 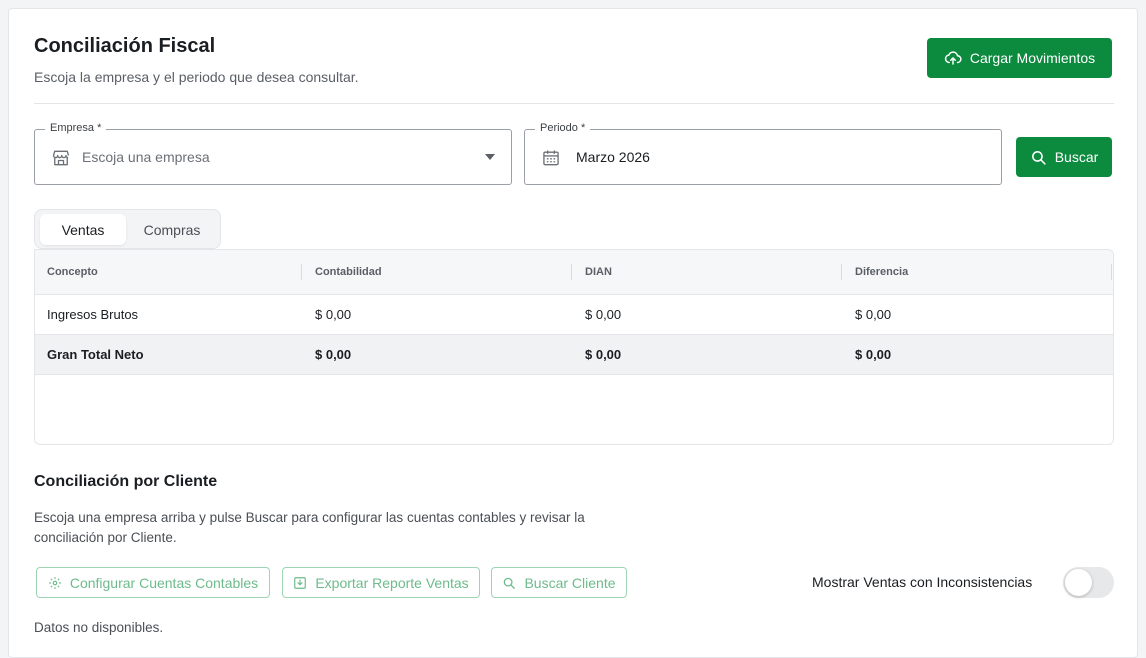 I want to click on toggle-knob, so click(x=1078, y=582).